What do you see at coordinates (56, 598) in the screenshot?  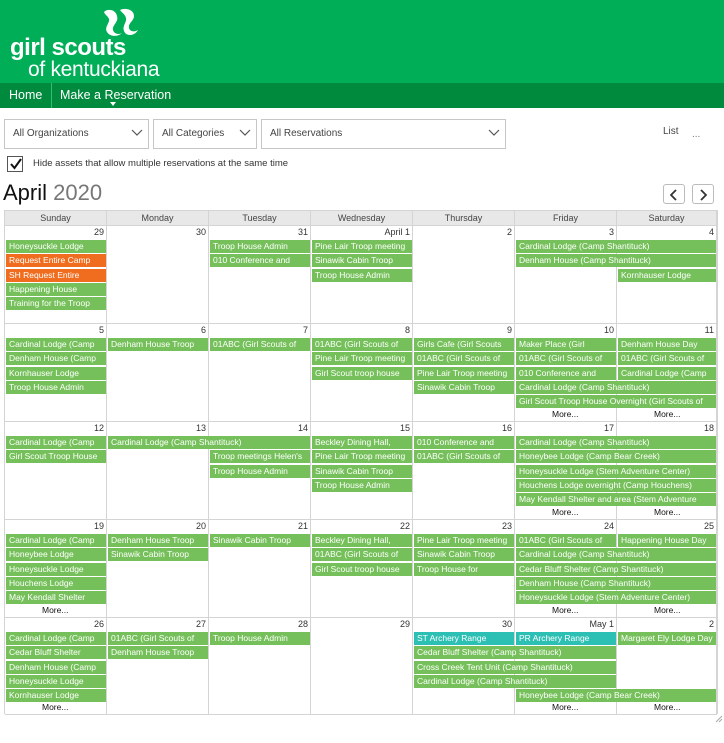 I see `reservation-event: May Kendall Shelter` at bounding box center [56, 598].